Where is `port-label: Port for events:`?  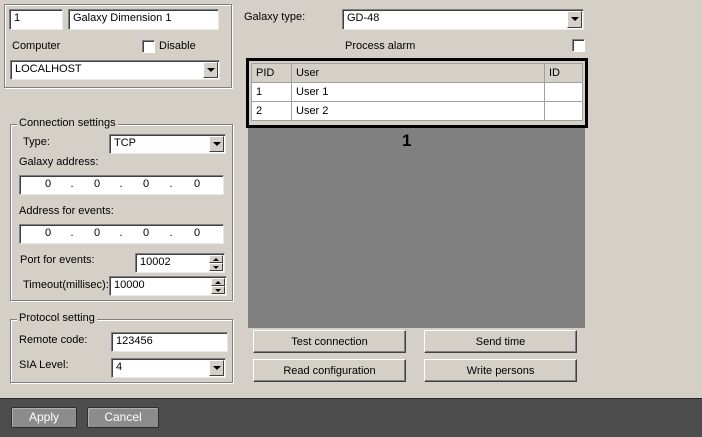
port-label: Port for events: is located at coordinates (57, 260).